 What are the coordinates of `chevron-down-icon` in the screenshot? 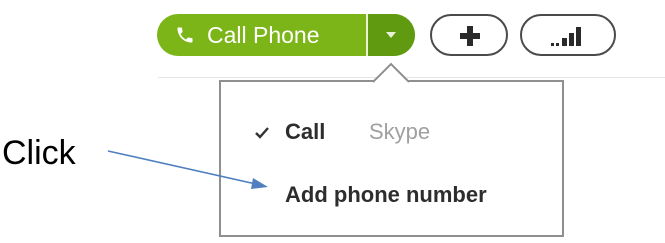 It's located at (391, 35).